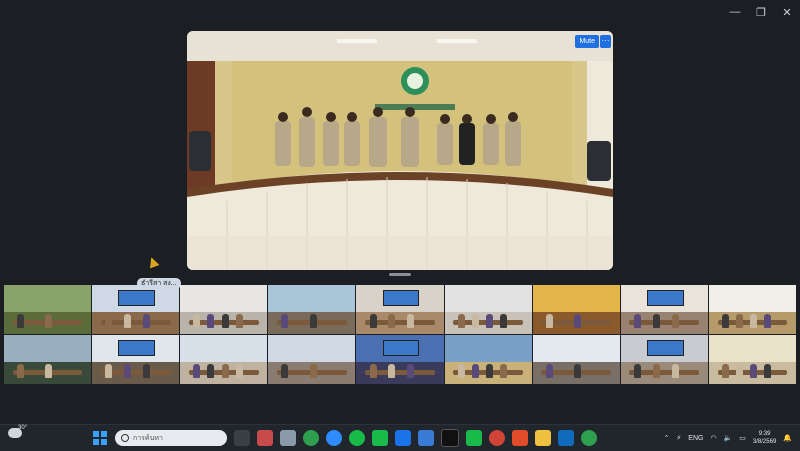 The height and width of the screenshot is (451, 800). Describe the element at coordinates (334, 438) in the screenshot. I see `zoom-icon` at that location.